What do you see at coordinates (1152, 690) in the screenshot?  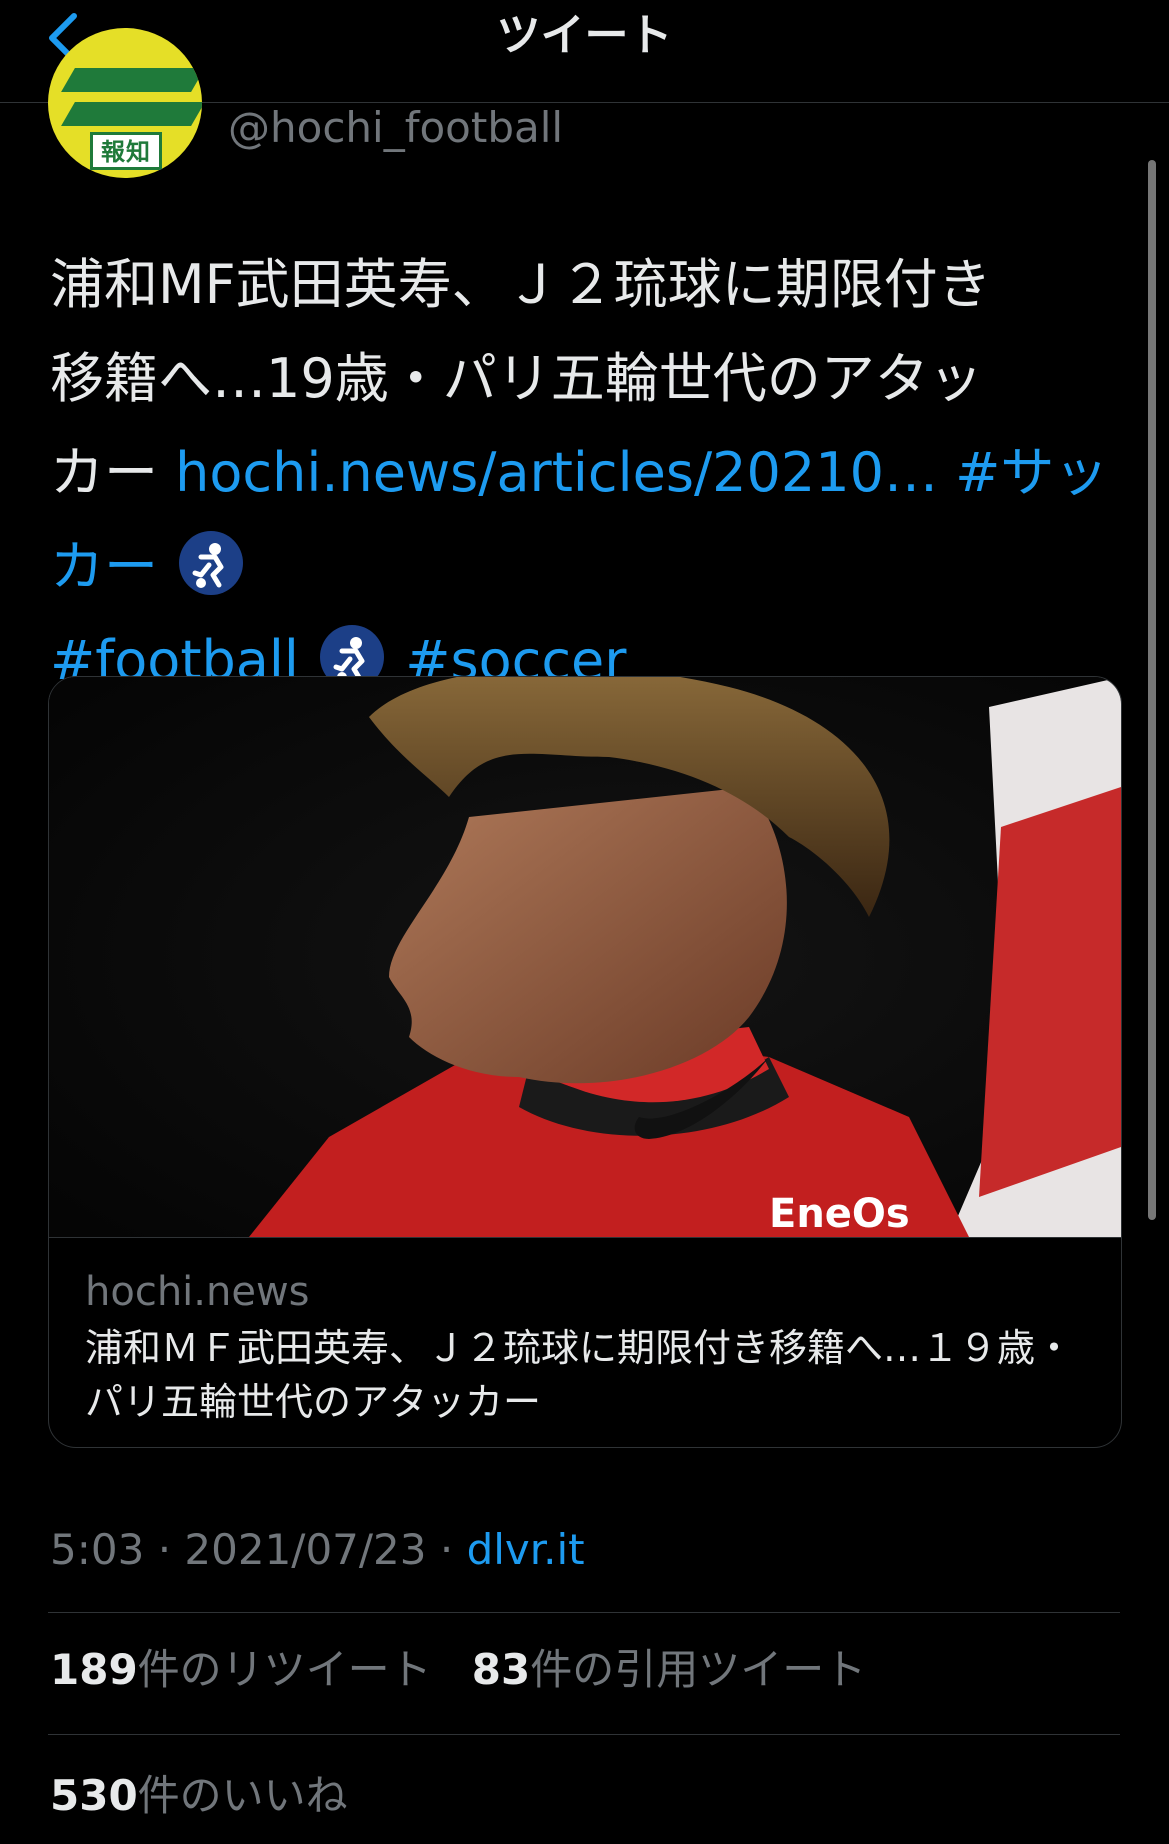 I see `scrollbar` at bounding box center [1152, 690].